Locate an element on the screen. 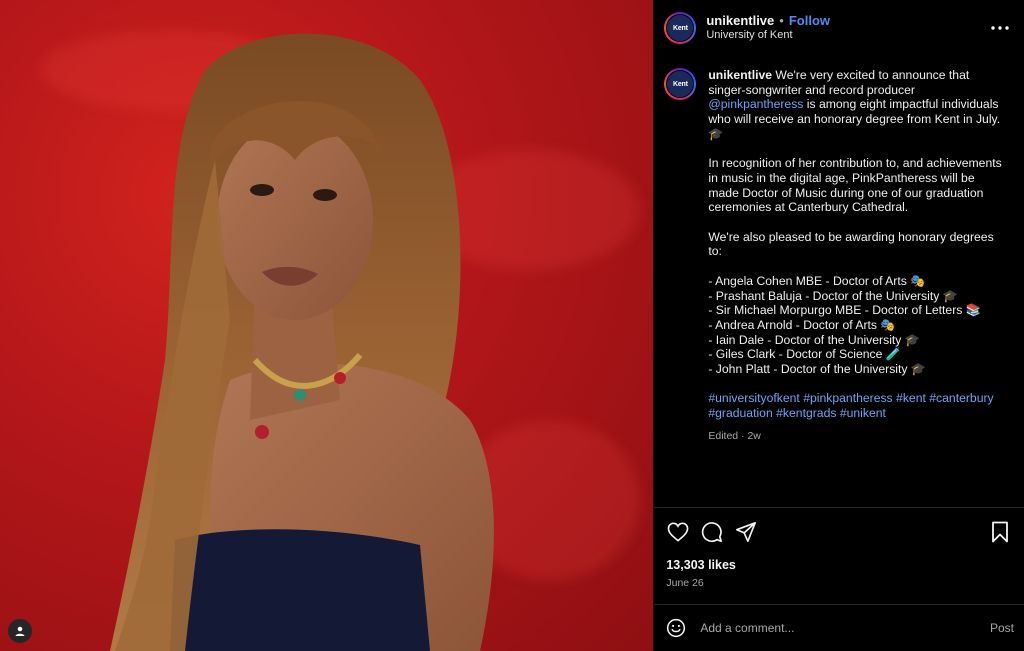 The height and width of the screenshot is (651, 1024). user-tag-button is located at coordinates (20, 631).